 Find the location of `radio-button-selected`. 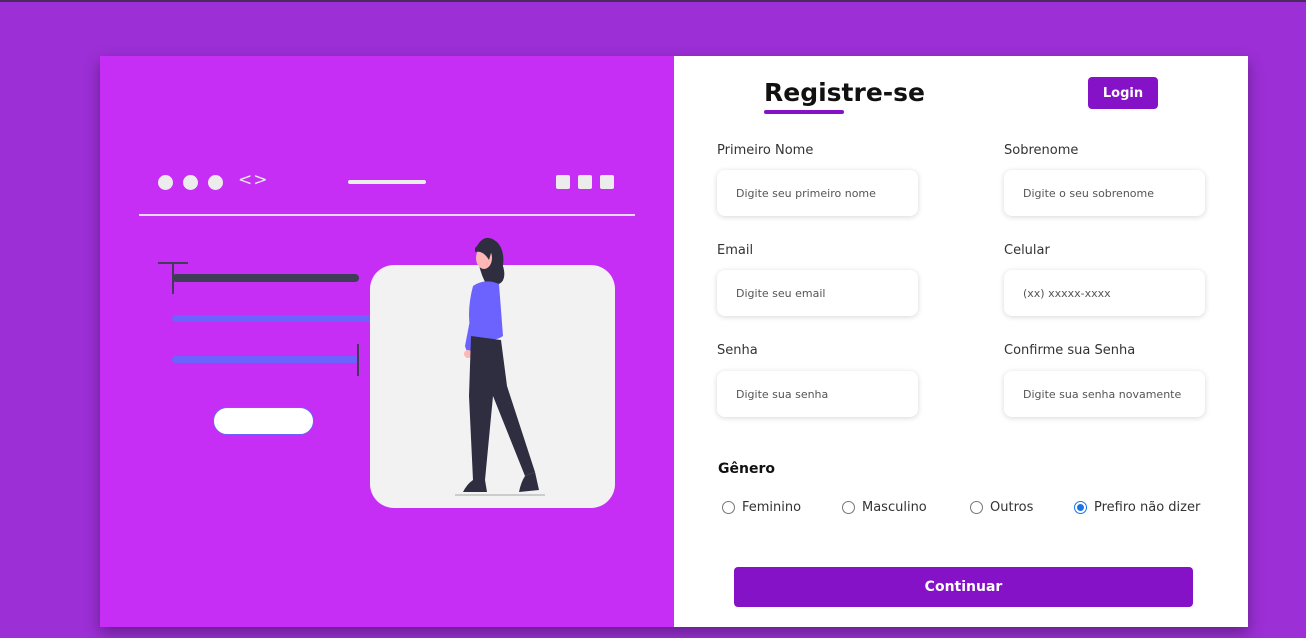

radio-button-selected is located at coordinates (1080, 507).